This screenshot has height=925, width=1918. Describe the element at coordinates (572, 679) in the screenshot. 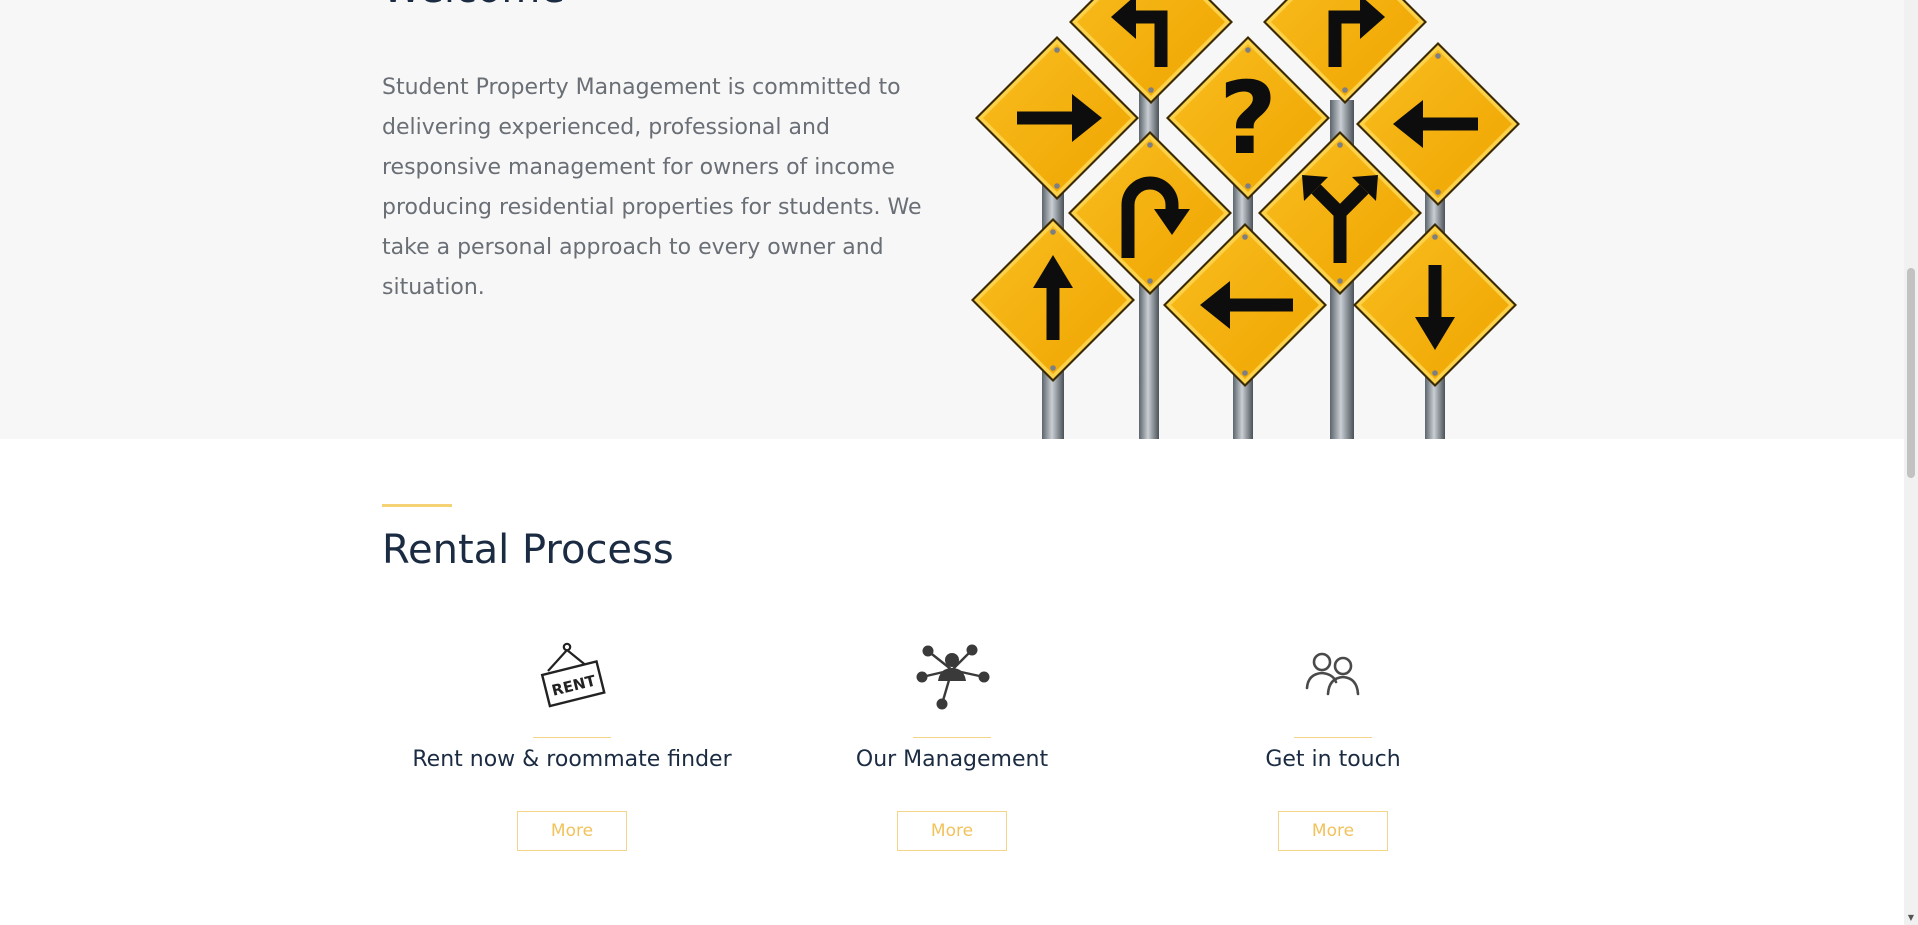

I see `rent-sign-icon: RENT` at that location.